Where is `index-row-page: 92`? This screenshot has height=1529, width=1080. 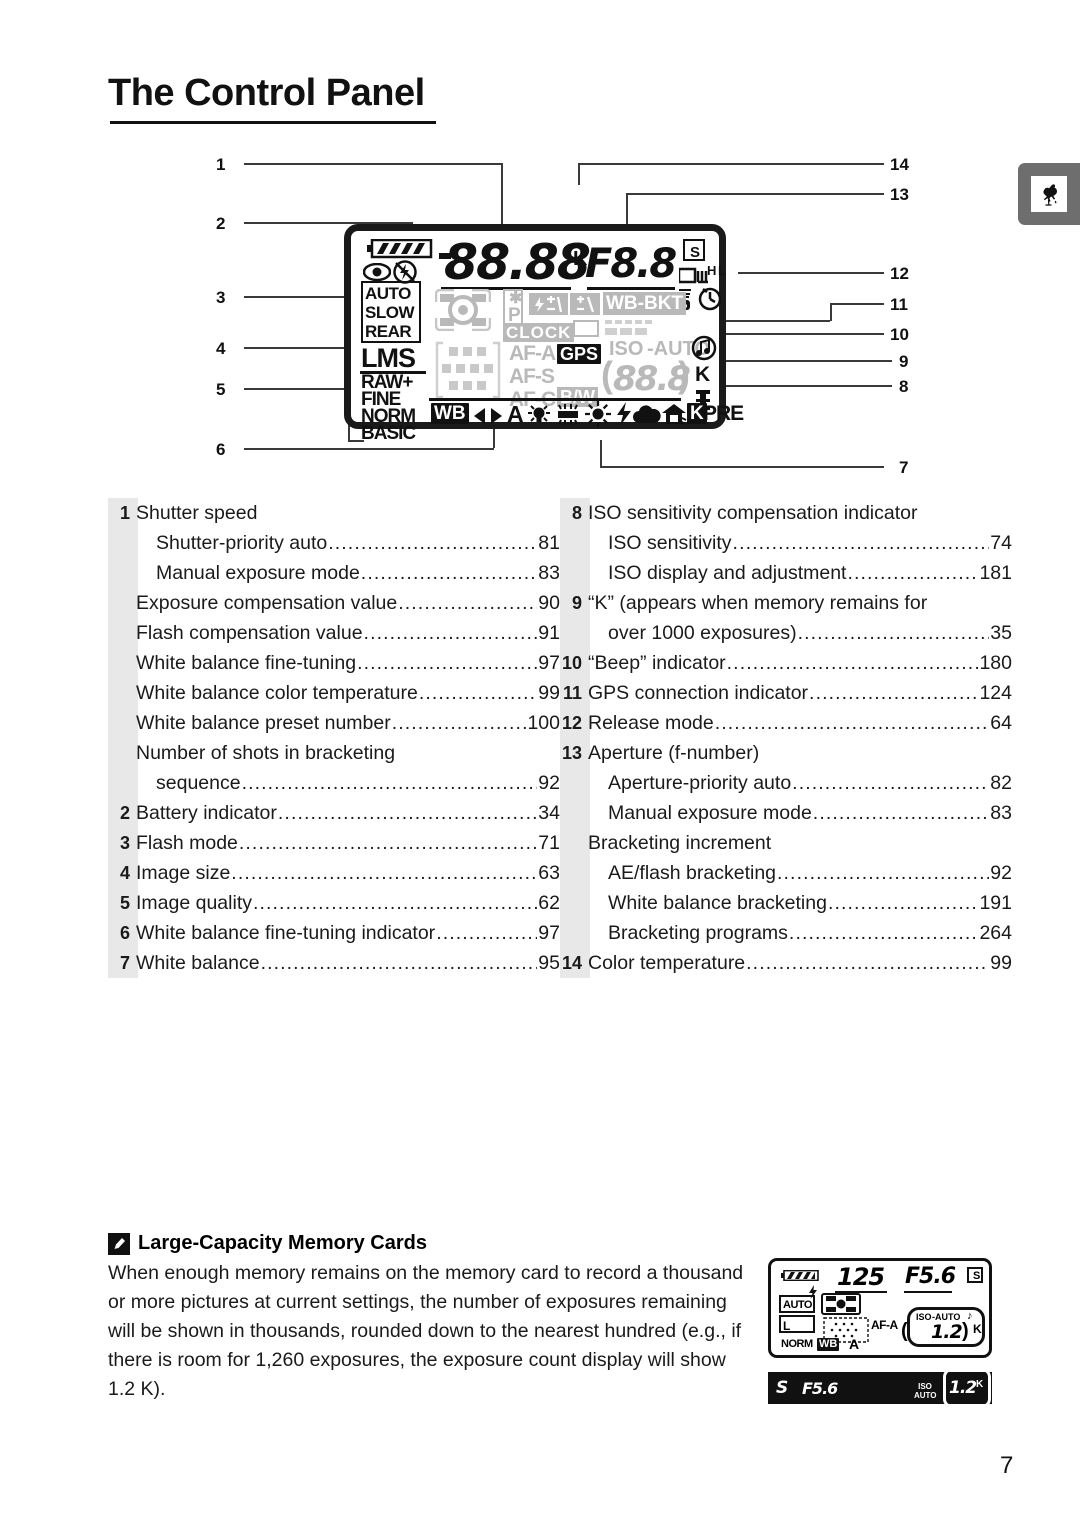
index-row-page: 92 is located at coordinates (549, 783).